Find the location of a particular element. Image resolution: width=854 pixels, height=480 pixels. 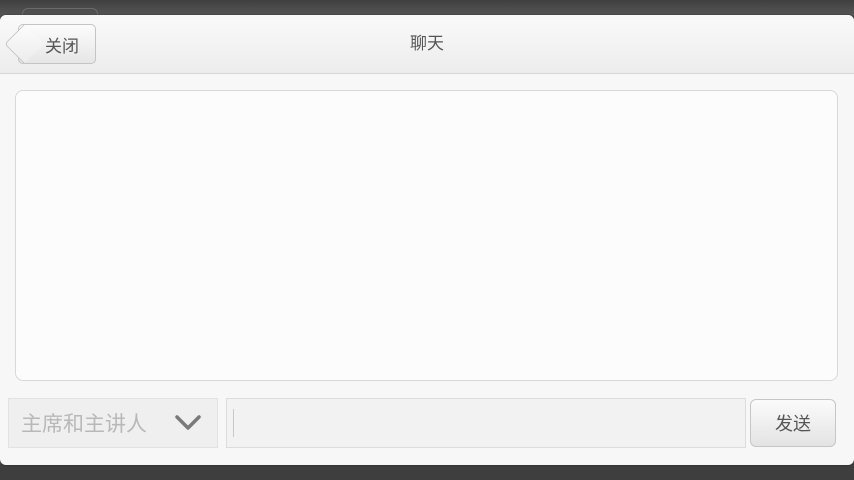

message-input is located at coordinates (486, 423).